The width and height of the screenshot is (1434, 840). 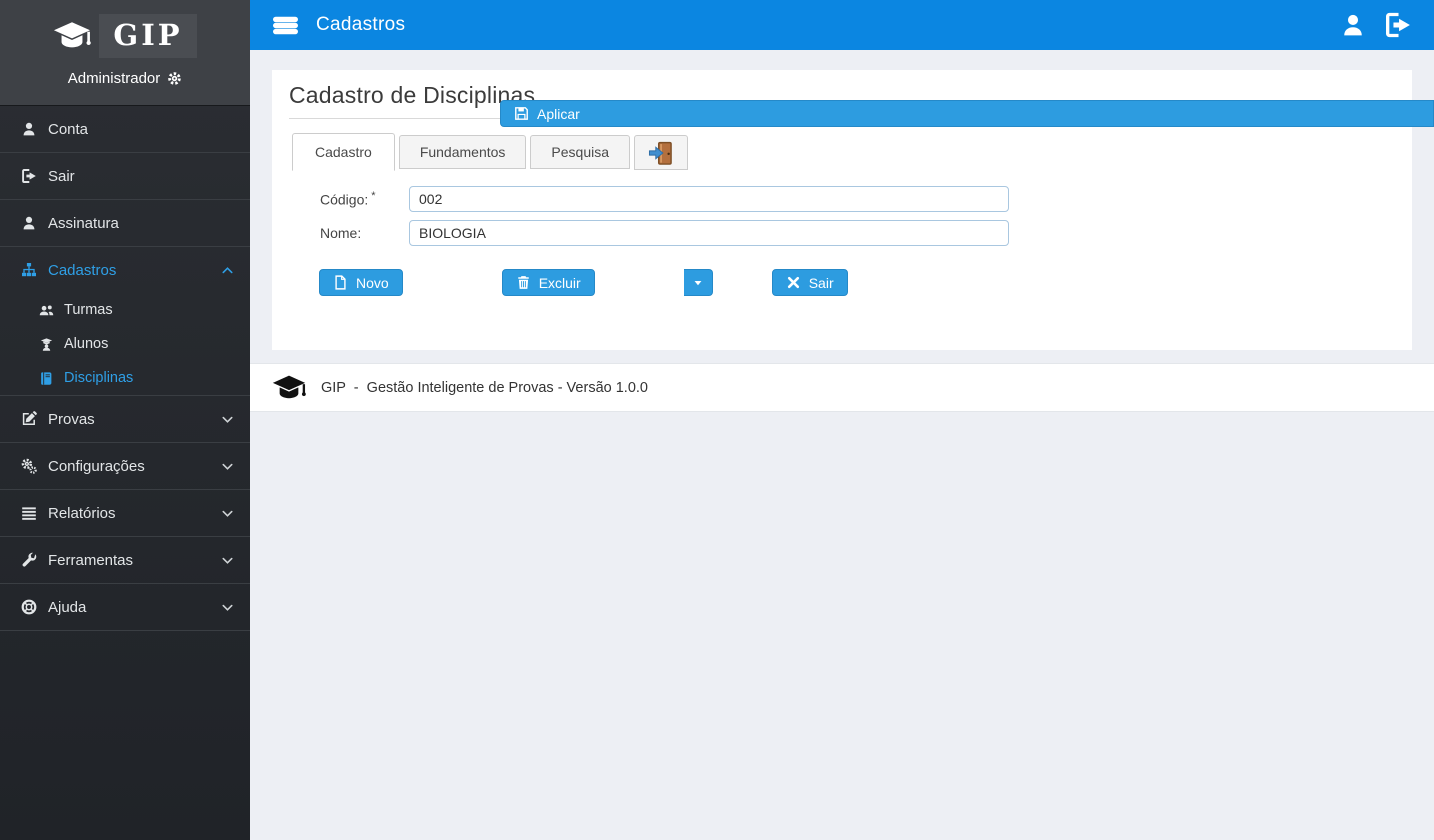 I want to click on sidebar-item-ferramentas: Ferramentas, so click(x=125, y=559).